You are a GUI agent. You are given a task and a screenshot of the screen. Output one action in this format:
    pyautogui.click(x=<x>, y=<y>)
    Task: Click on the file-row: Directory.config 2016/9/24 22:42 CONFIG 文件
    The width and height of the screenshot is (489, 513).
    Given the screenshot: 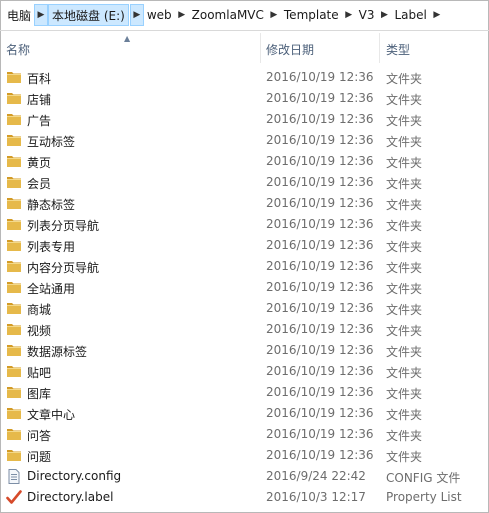 What is the action you would take?
    pyautogui.click(x=244, y=476)
    